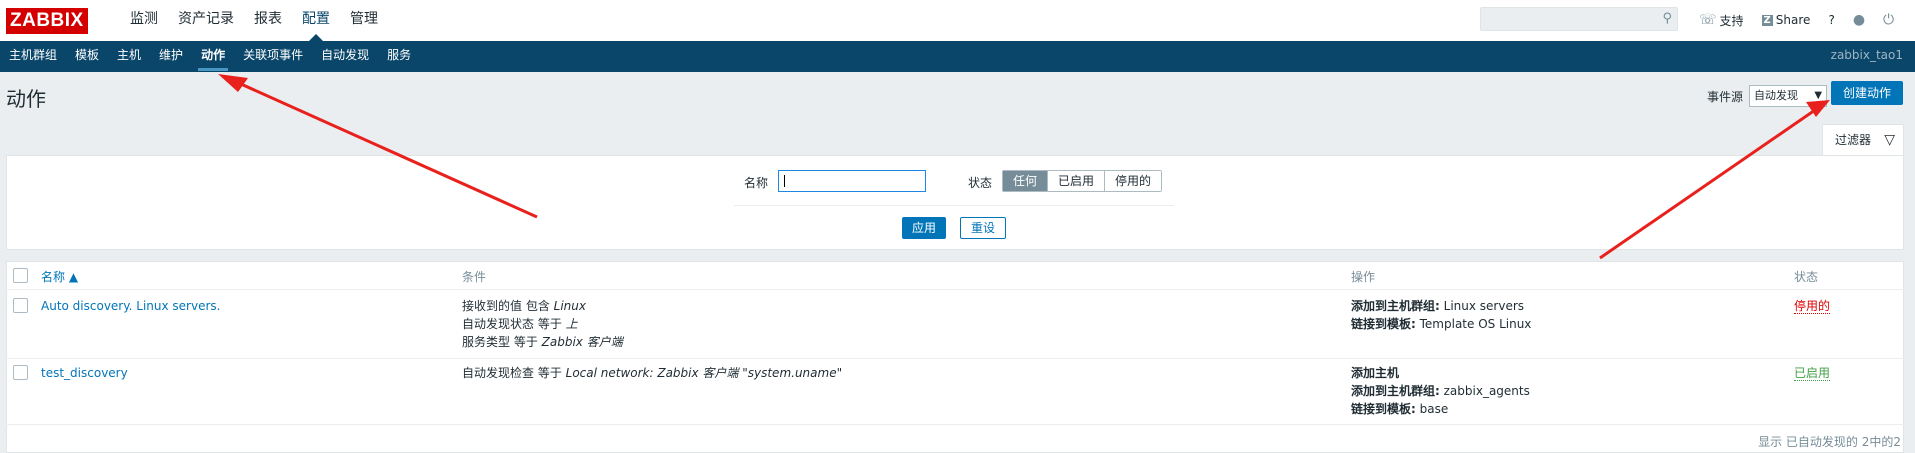  I want to click on operation-line: 链接到模板: Template OS Linux, so click(1441, 324).